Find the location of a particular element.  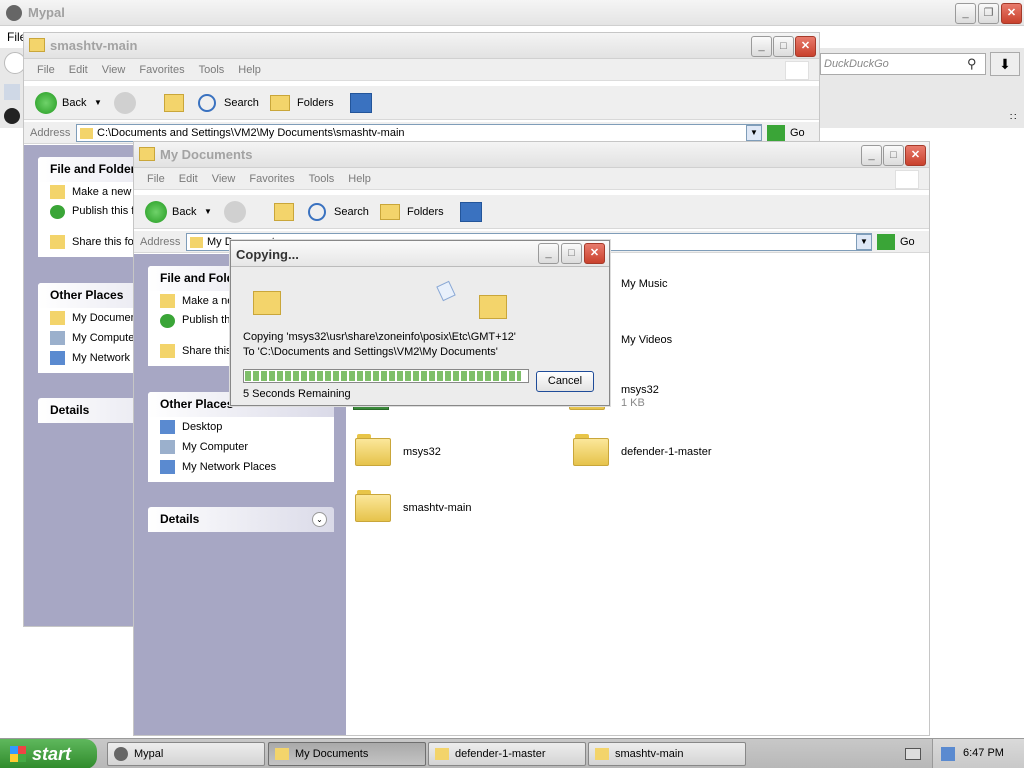

publish-globe-icon is located at coordinates (167, 321).